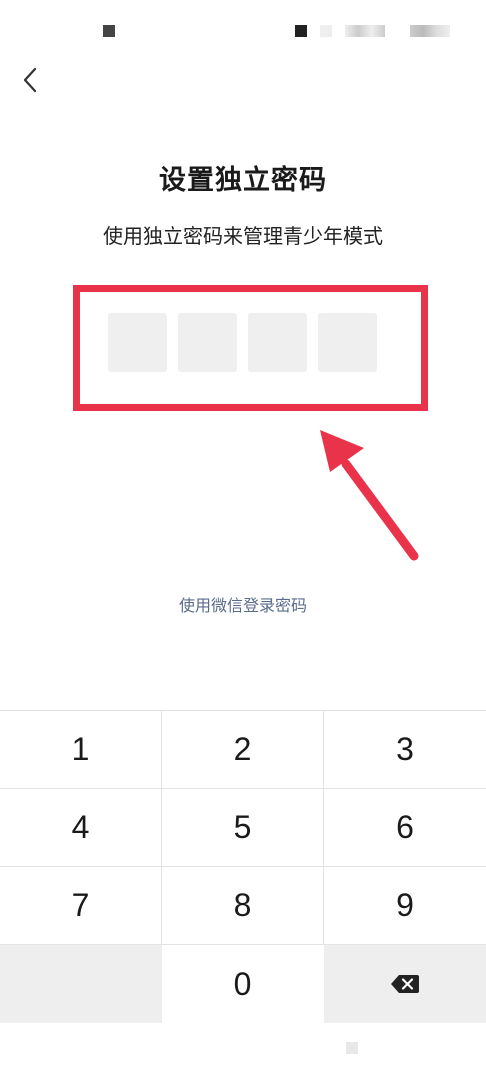 This screenshot has height=1080, width=486. I want to click on use-wechat-password-link: 使用微信登录密码, so click(243, 604).